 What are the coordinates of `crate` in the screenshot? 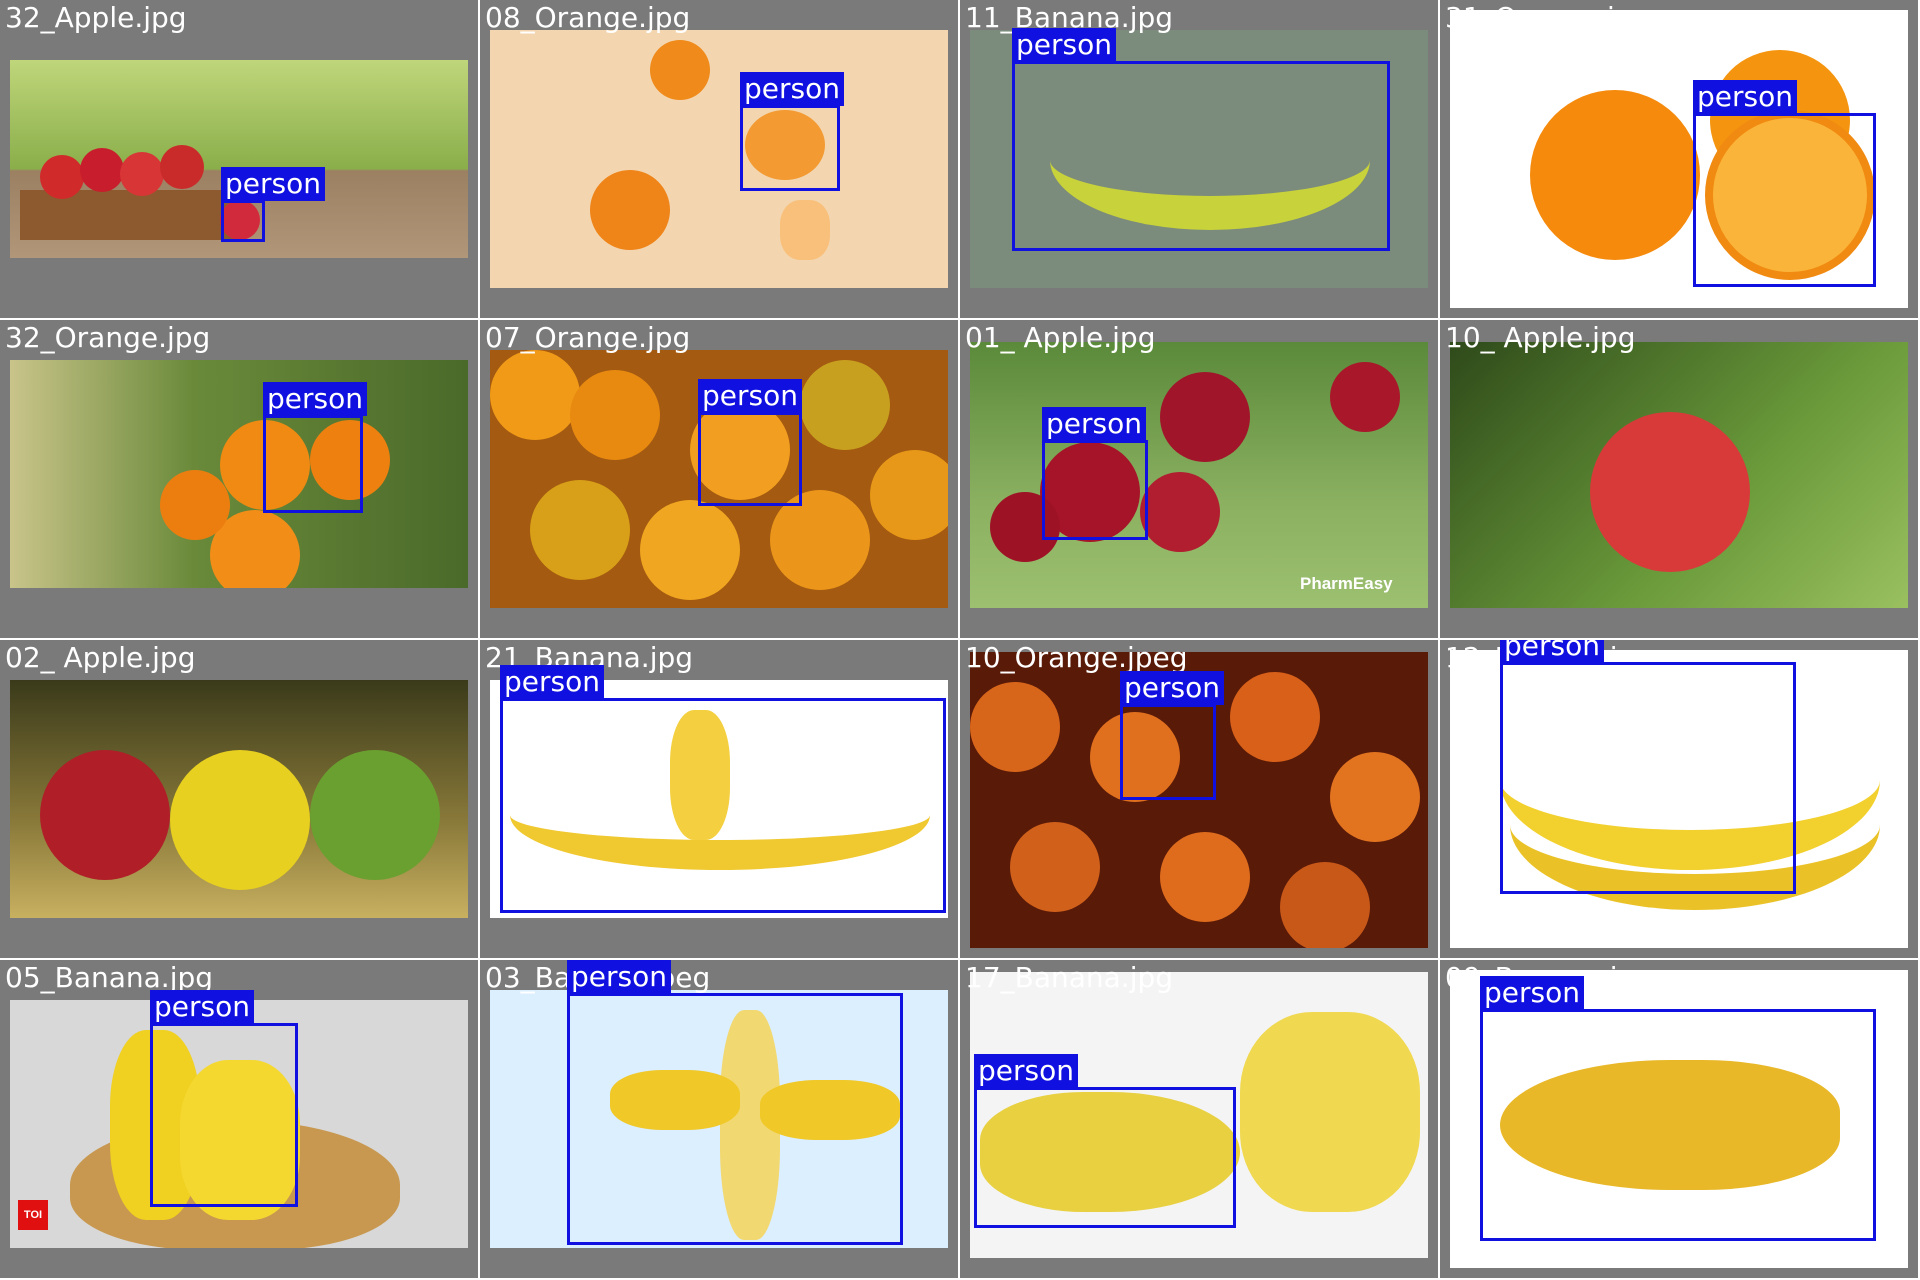 It's located at (130, 215).